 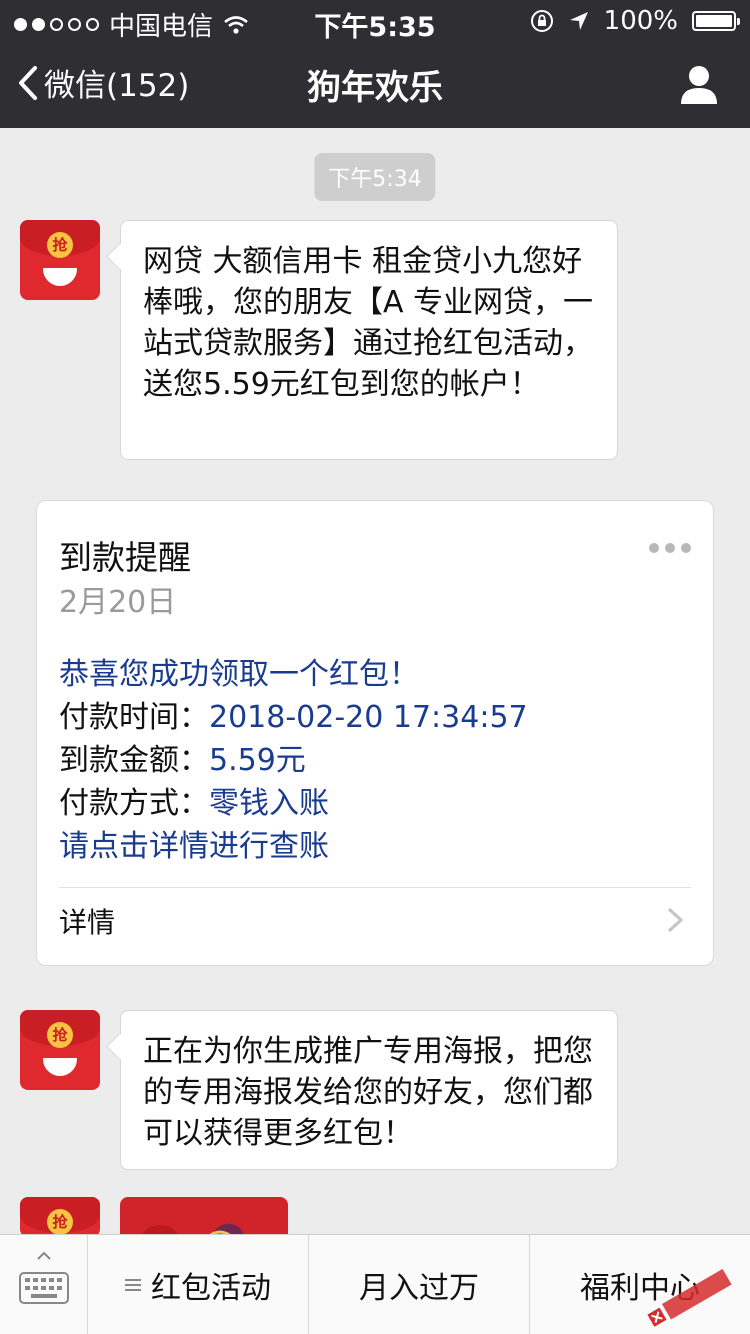 I want to click on menu-item-income: 月入过万, so click(x=419, y=1284).